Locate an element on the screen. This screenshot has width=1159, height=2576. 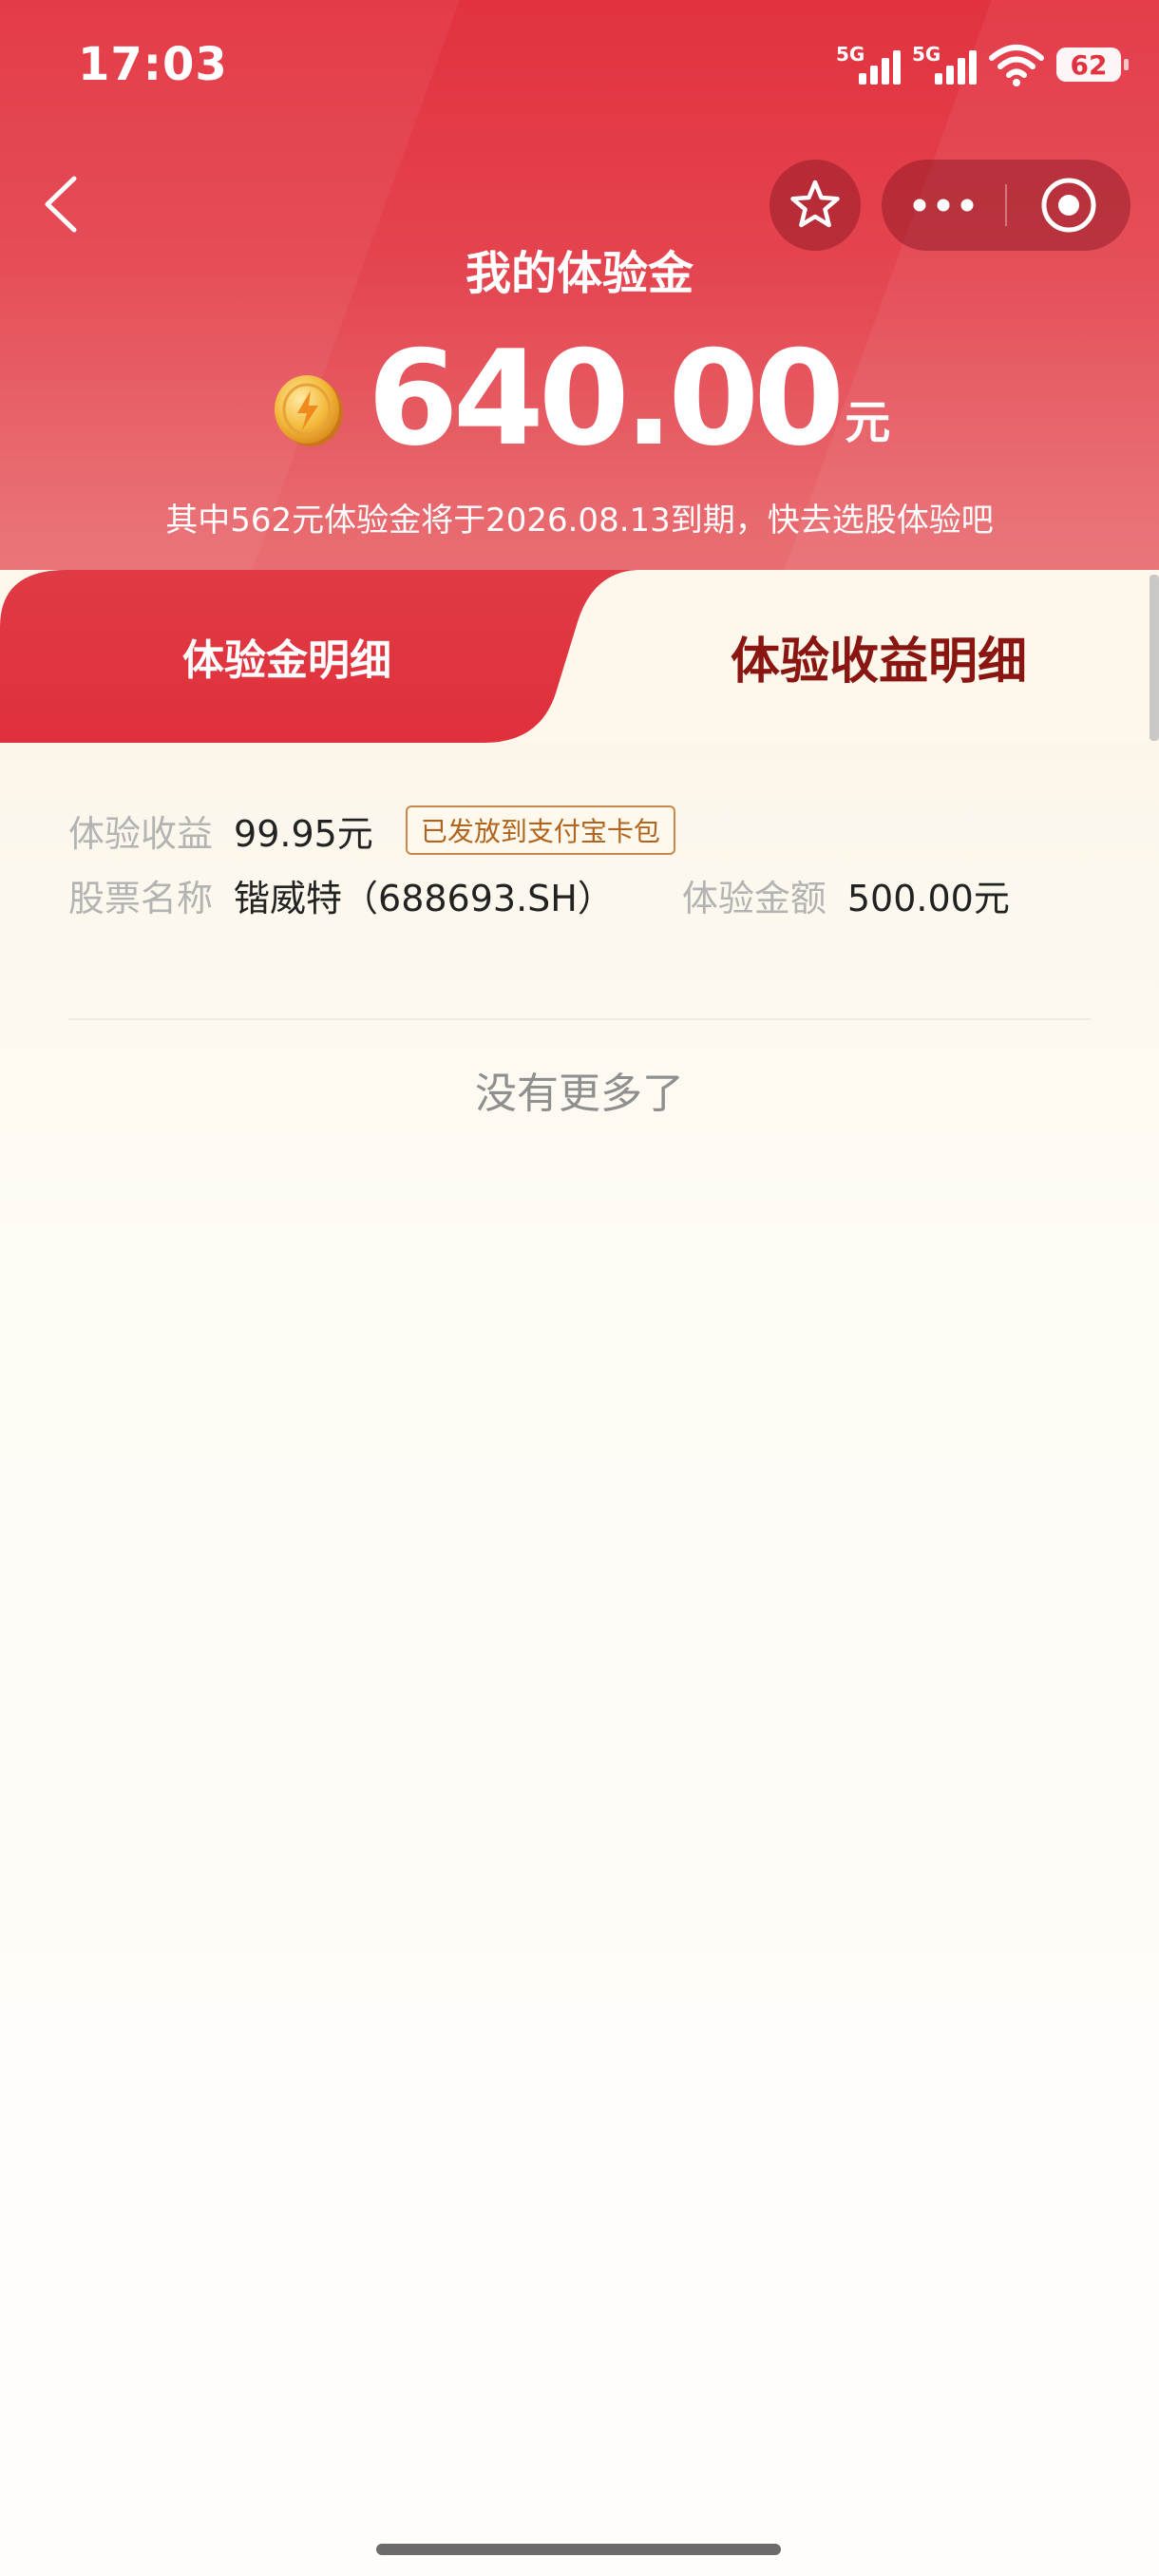
status-badge: 已发放到支付宝卡包 is located at coordinates (540, 830).